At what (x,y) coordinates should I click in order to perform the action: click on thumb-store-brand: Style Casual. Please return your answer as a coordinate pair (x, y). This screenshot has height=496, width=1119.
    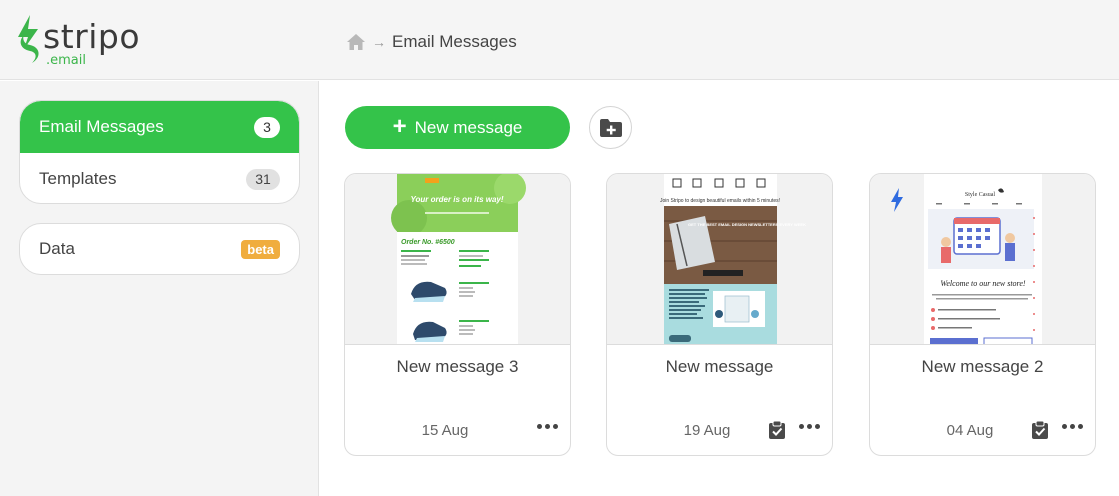
    Looking at the image, I should click on (980, 195).